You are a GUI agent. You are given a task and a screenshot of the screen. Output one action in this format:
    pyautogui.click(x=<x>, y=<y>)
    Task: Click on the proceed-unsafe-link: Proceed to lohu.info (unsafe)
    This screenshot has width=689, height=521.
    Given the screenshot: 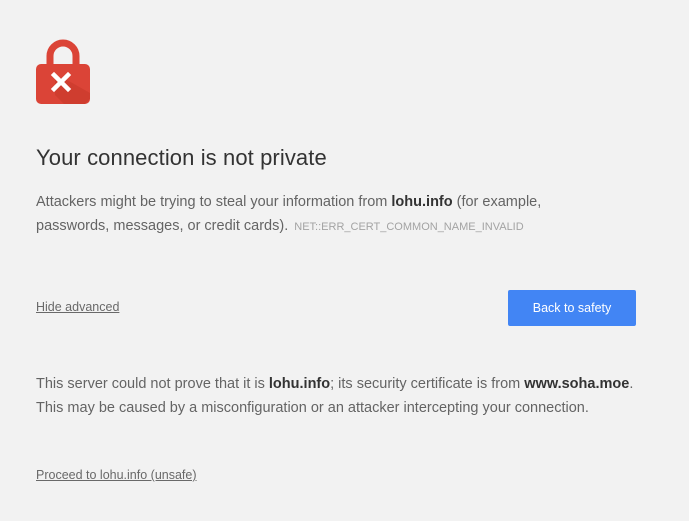 What is the action you would take?
    pyautogui.click(x=116, y=475)
    